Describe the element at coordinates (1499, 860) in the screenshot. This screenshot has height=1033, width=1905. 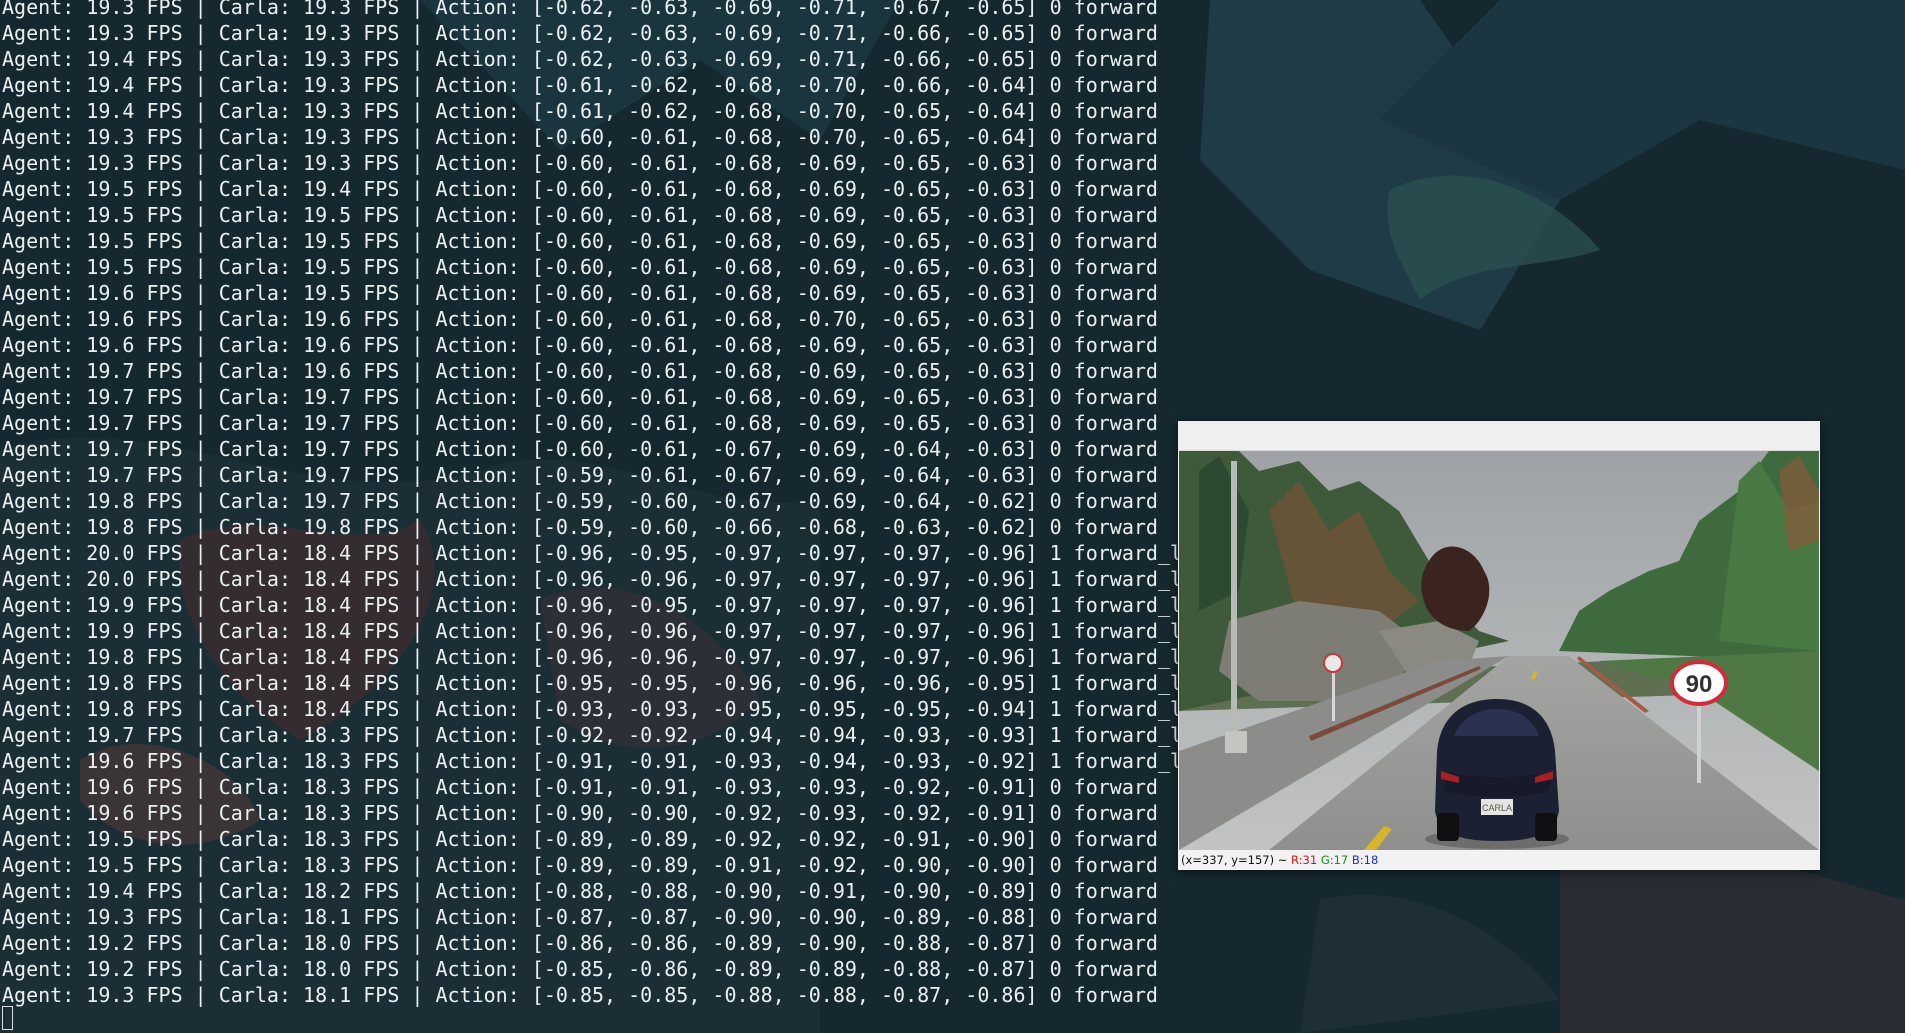
I see `viewer-statusbar: (x=337, y=157) ~ R:31 G:17 B:18` at that location.